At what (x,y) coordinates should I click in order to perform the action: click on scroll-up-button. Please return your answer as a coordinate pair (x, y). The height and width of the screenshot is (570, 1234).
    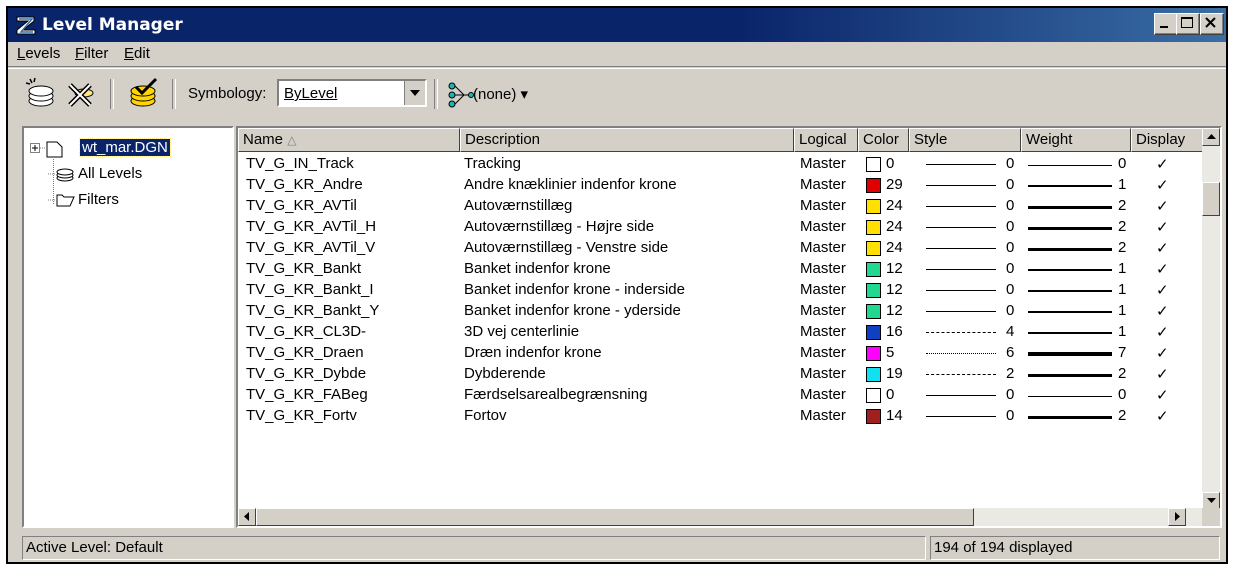
    Looking at the image, I should click on (1211, 137).